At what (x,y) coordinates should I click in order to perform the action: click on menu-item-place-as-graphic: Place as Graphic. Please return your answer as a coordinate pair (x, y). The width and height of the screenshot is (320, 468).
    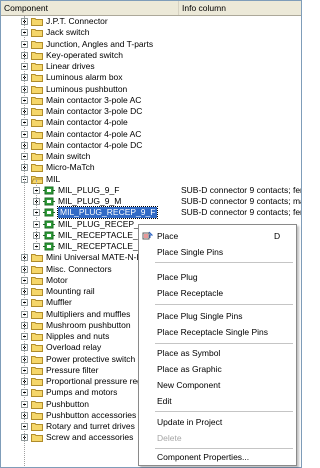
    Looking at the image, I should click on (217, 369).